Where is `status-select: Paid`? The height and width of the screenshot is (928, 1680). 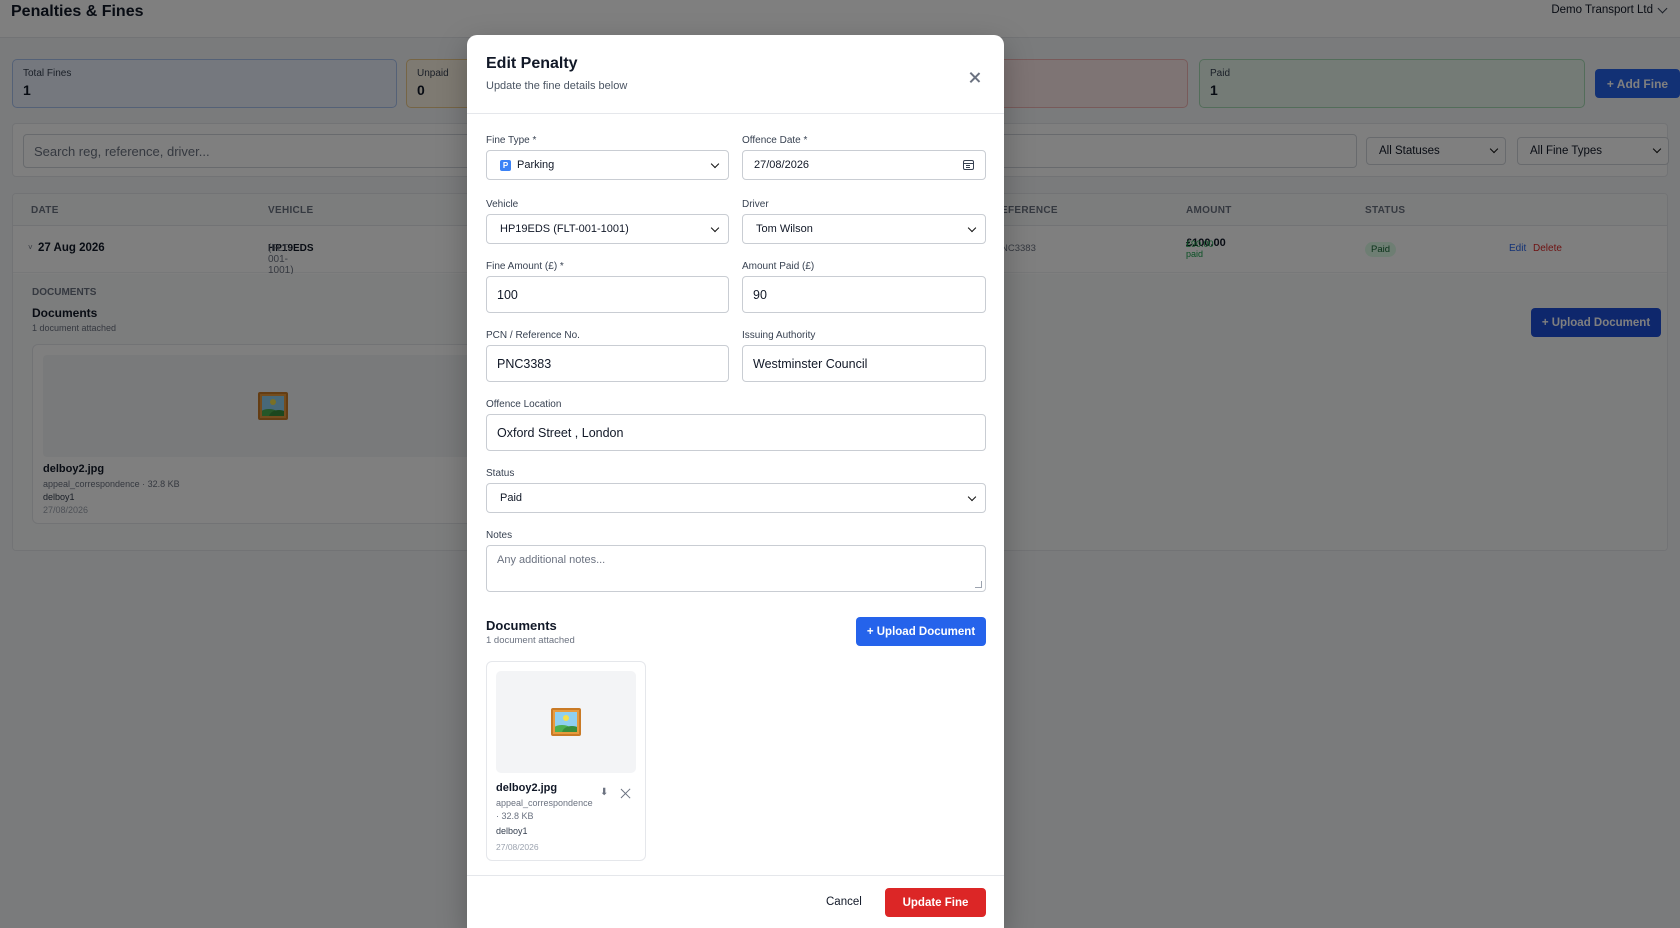 status-select: Paid is located at coordinates (736, 498).